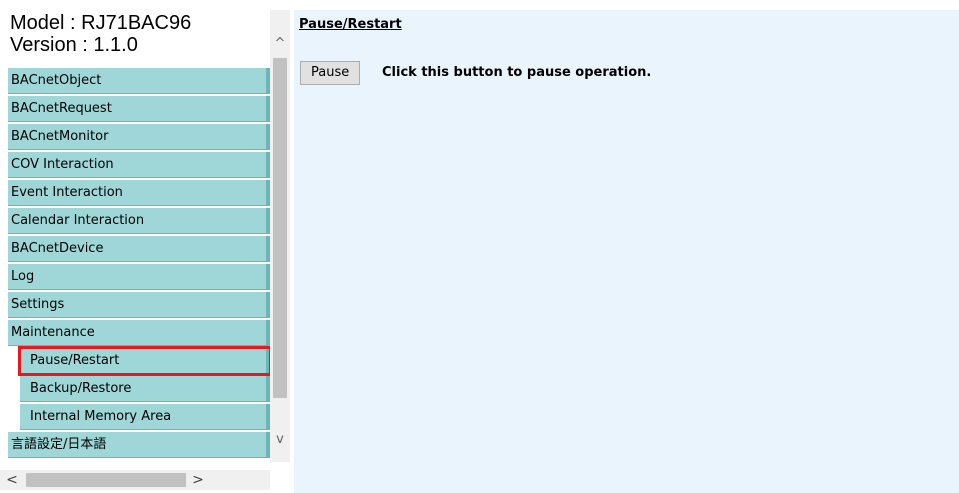  What do you see at coordinates (12, 480) in the screenshot?
I see `scroll-left-icon: <` at bounding box center [12, 480].